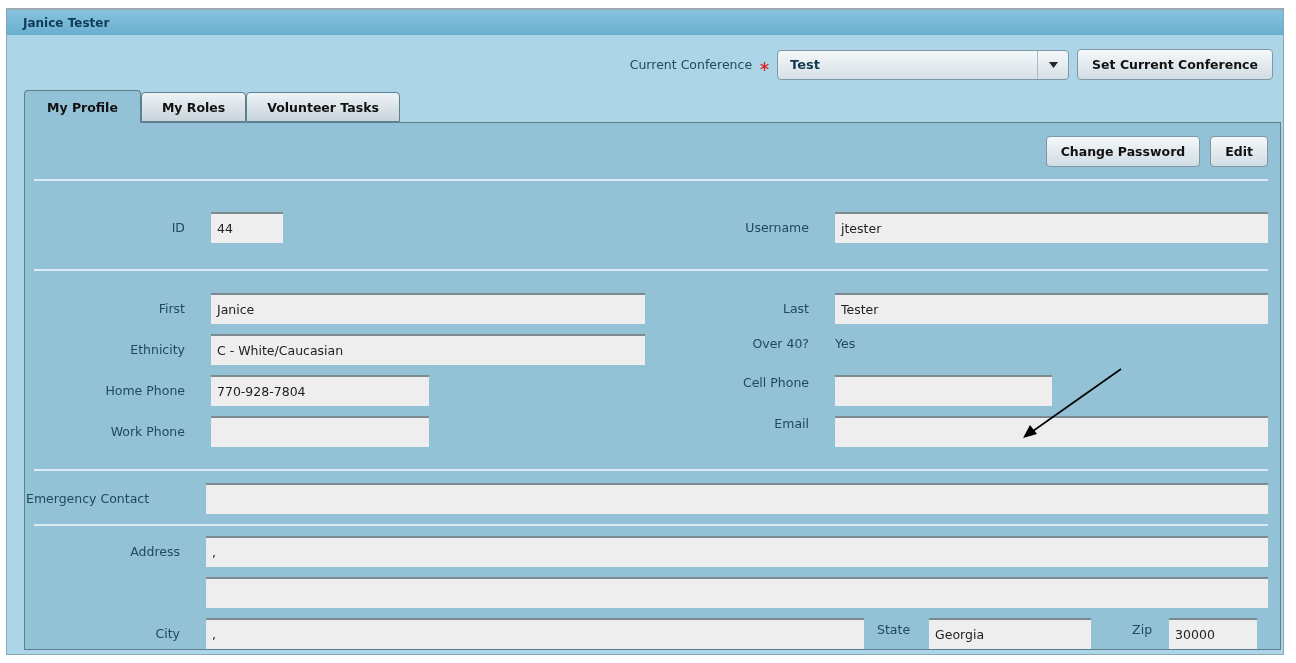 This screenshot has width=1296, height=663. What do you see at coordinates (66, 22) in the screenshot?
I see `window-title: Janice Tester` at bounding box center [66, 22].